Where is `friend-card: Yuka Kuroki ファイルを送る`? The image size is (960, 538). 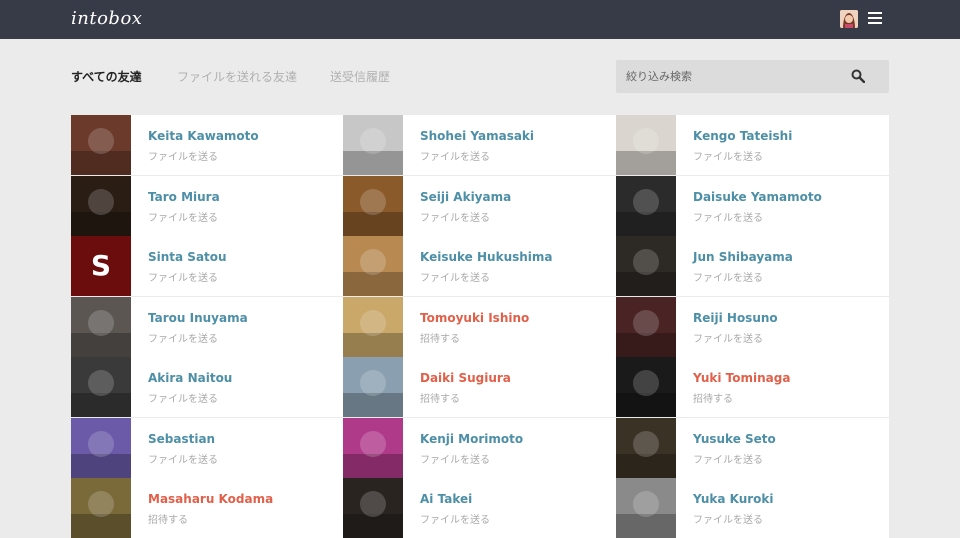 friend-card: Yuka Kuroki ファイルを送る is located at coordinates (752, 508).